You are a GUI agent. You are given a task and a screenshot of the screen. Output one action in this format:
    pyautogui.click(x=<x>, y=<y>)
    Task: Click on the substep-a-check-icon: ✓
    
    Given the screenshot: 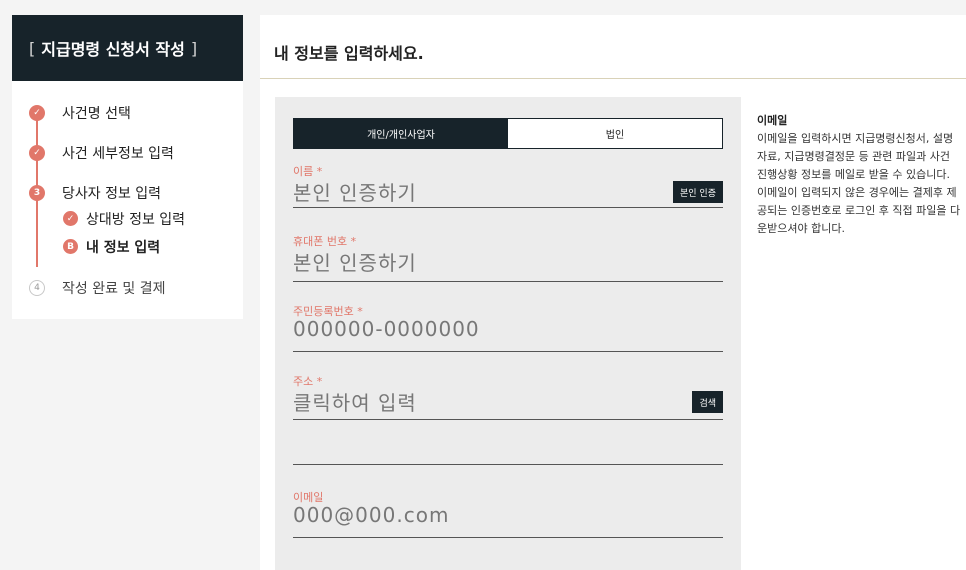 What is the action you would take?
    pyautogui.click(x=70, y=218)
    